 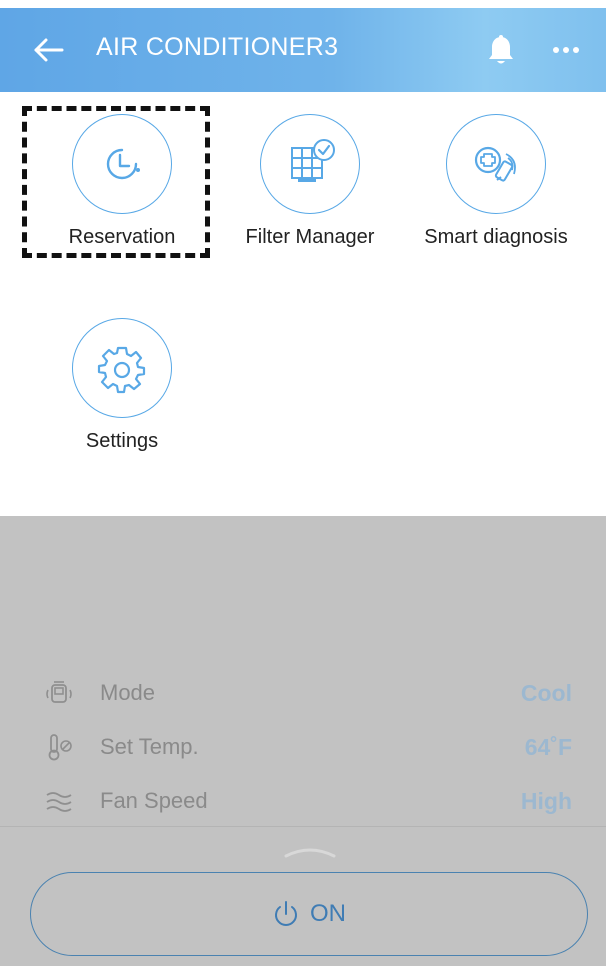 What do you see at coordinates (328, 913) in the screenshot?
I see `power-label: ON` at bounding box center [328, 913].